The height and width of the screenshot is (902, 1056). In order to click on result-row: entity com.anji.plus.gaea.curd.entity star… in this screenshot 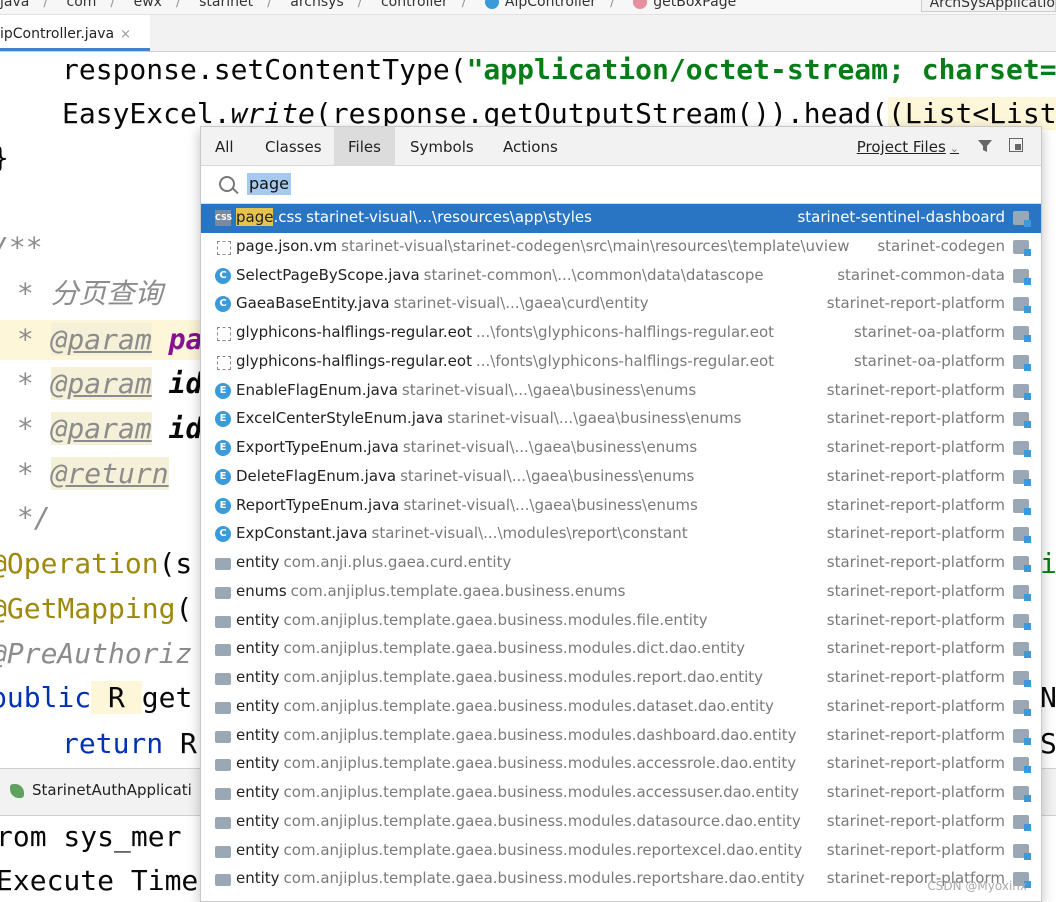, I will do `click(621, 563)`.